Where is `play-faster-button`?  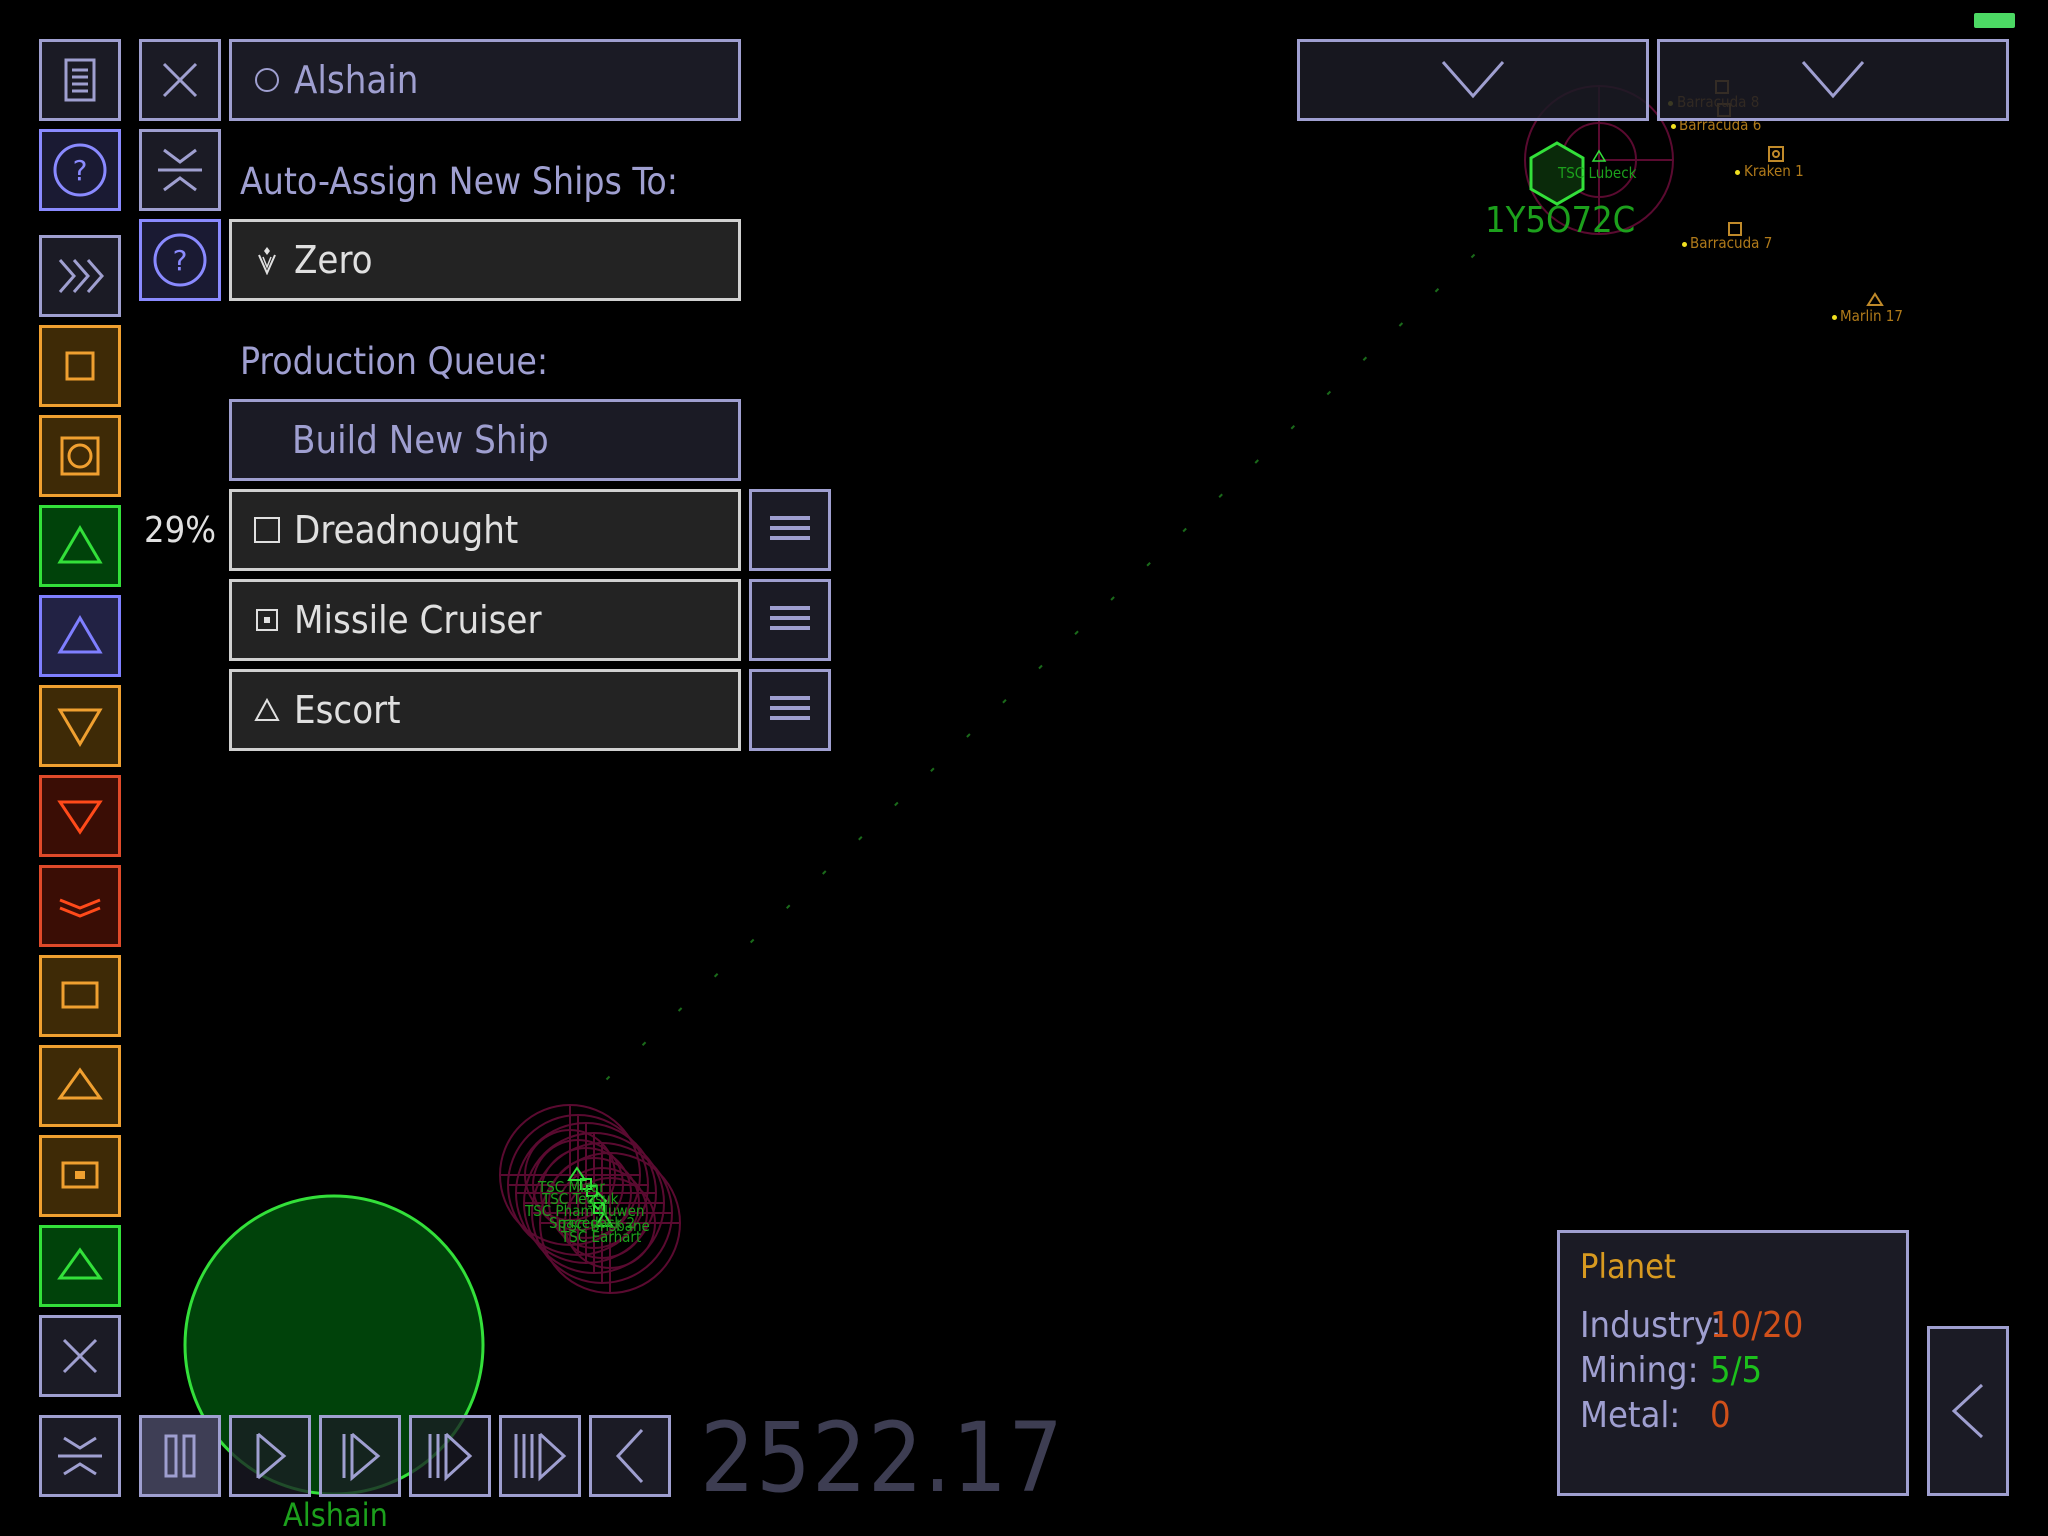 play-faster-button is located at coordinates (450, 1456).